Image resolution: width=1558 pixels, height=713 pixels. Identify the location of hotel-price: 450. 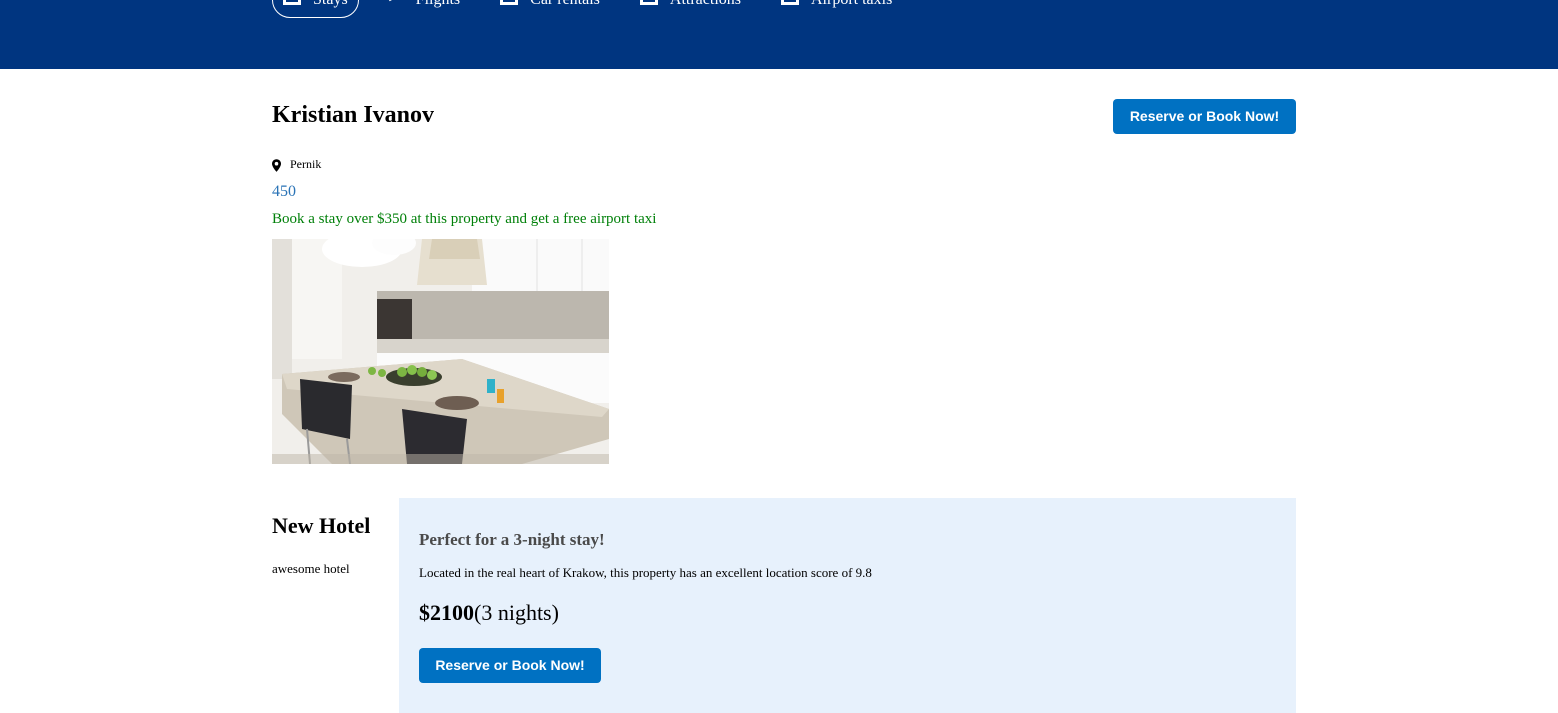
(284, 191).